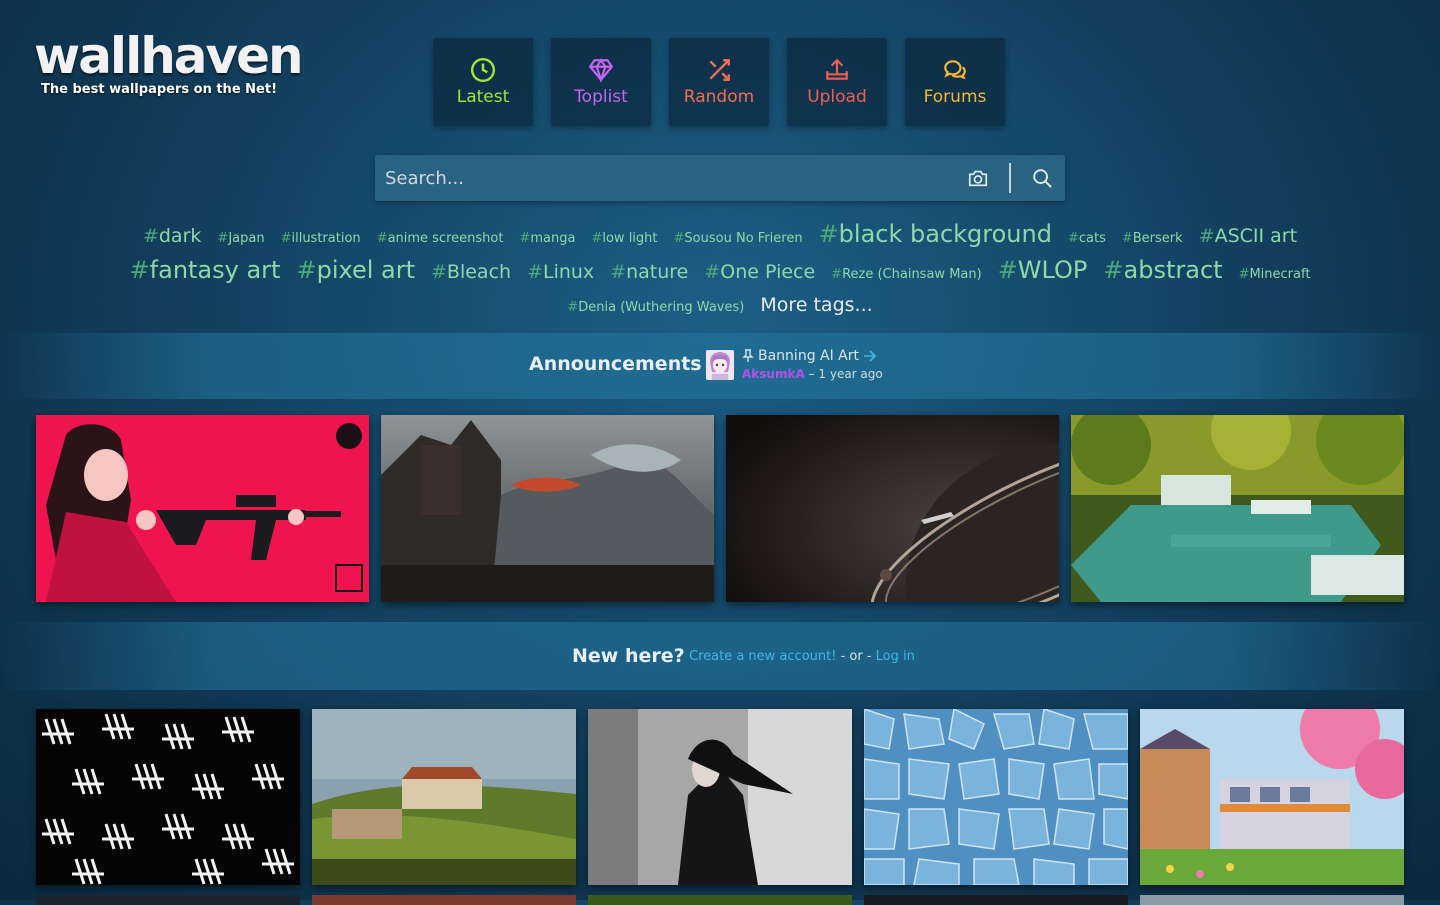  I want to click on announcement-link: Banning AI Art, so click(812, 356).